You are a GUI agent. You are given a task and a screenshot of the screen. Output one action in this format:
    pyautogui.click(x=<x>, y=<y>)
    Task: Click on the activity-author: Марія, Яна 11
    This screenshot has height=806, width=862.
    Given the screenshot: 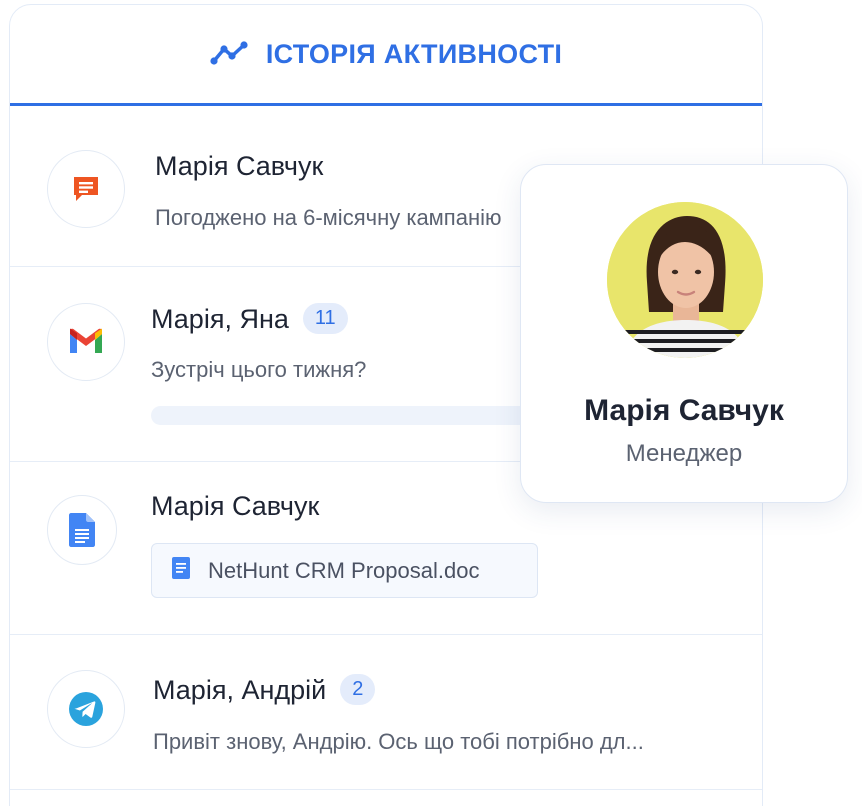 What is the action you would take?
    pyautogui.click(x=249, y=319)
    